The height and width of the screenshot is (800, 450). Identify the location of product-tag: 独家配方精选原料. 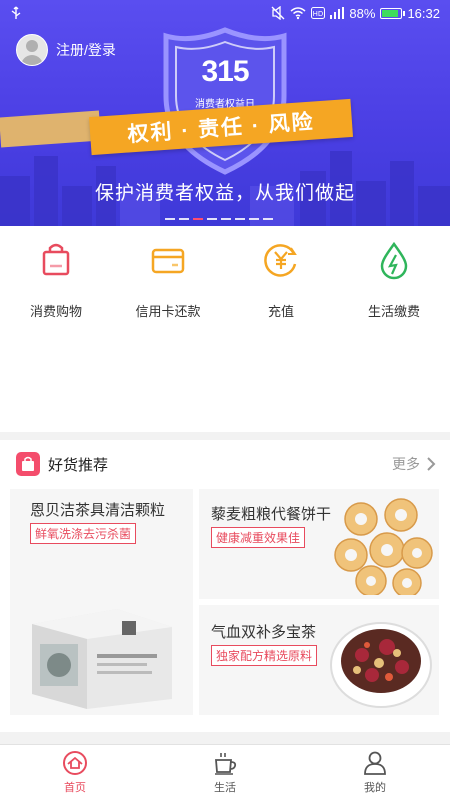
(264, 655).